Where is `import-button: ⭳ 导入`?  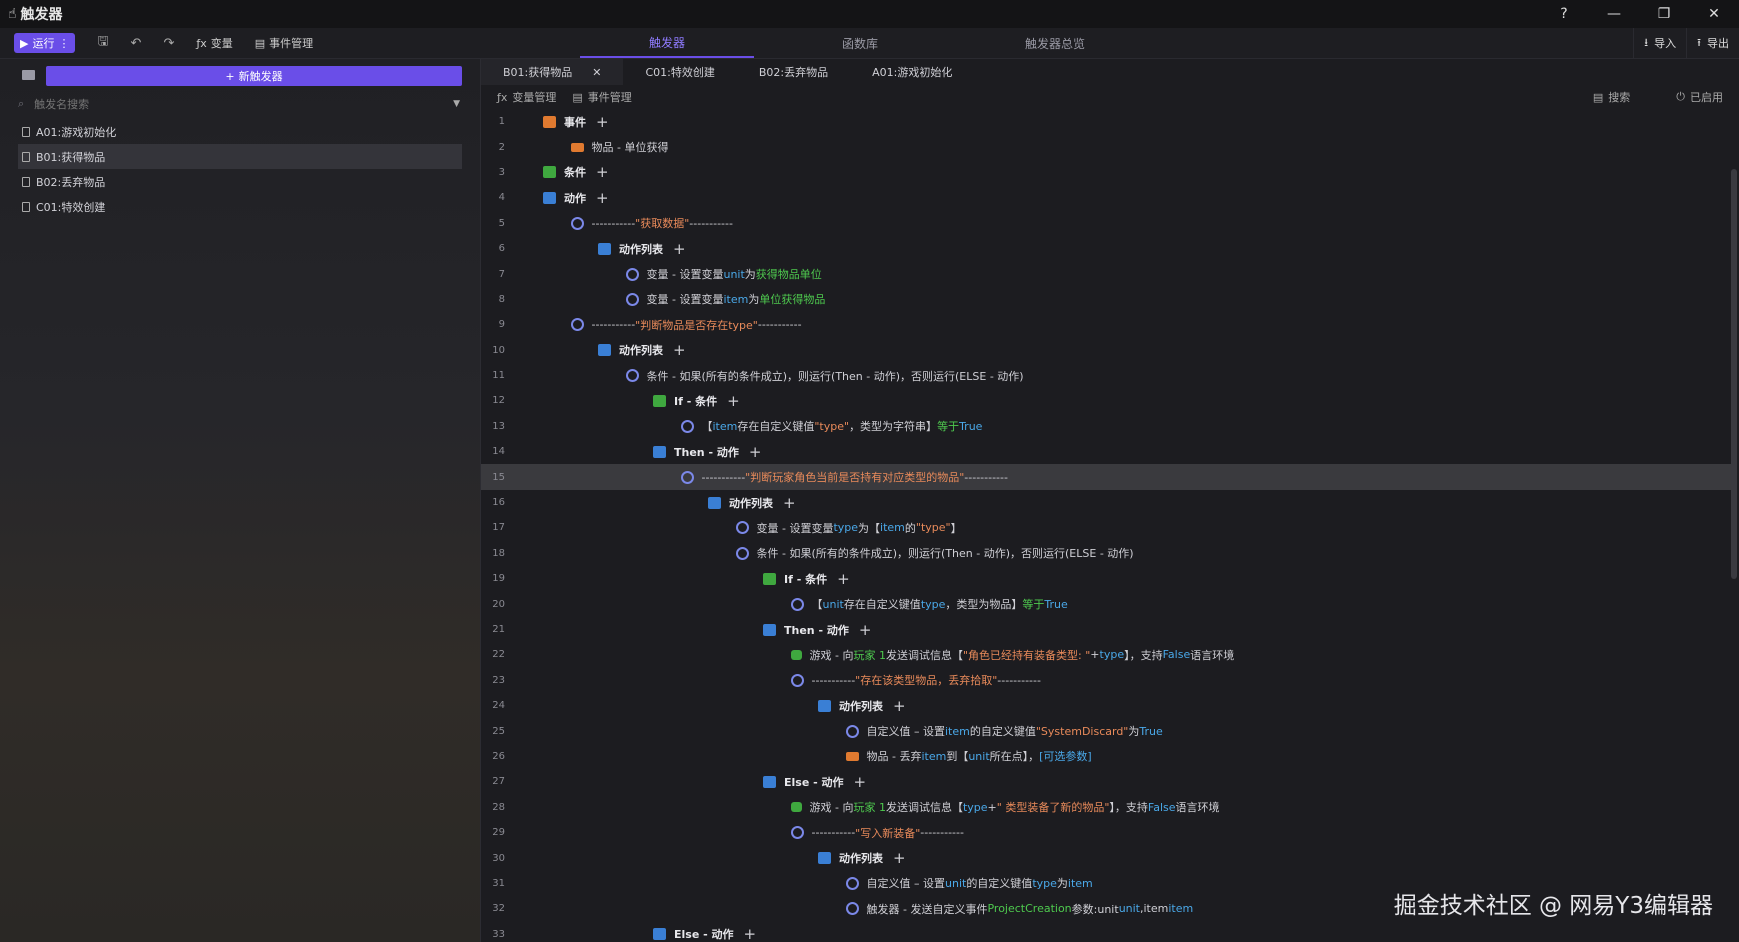 import-button: ⭳ 导入 is located at coordinates (1659, 43).